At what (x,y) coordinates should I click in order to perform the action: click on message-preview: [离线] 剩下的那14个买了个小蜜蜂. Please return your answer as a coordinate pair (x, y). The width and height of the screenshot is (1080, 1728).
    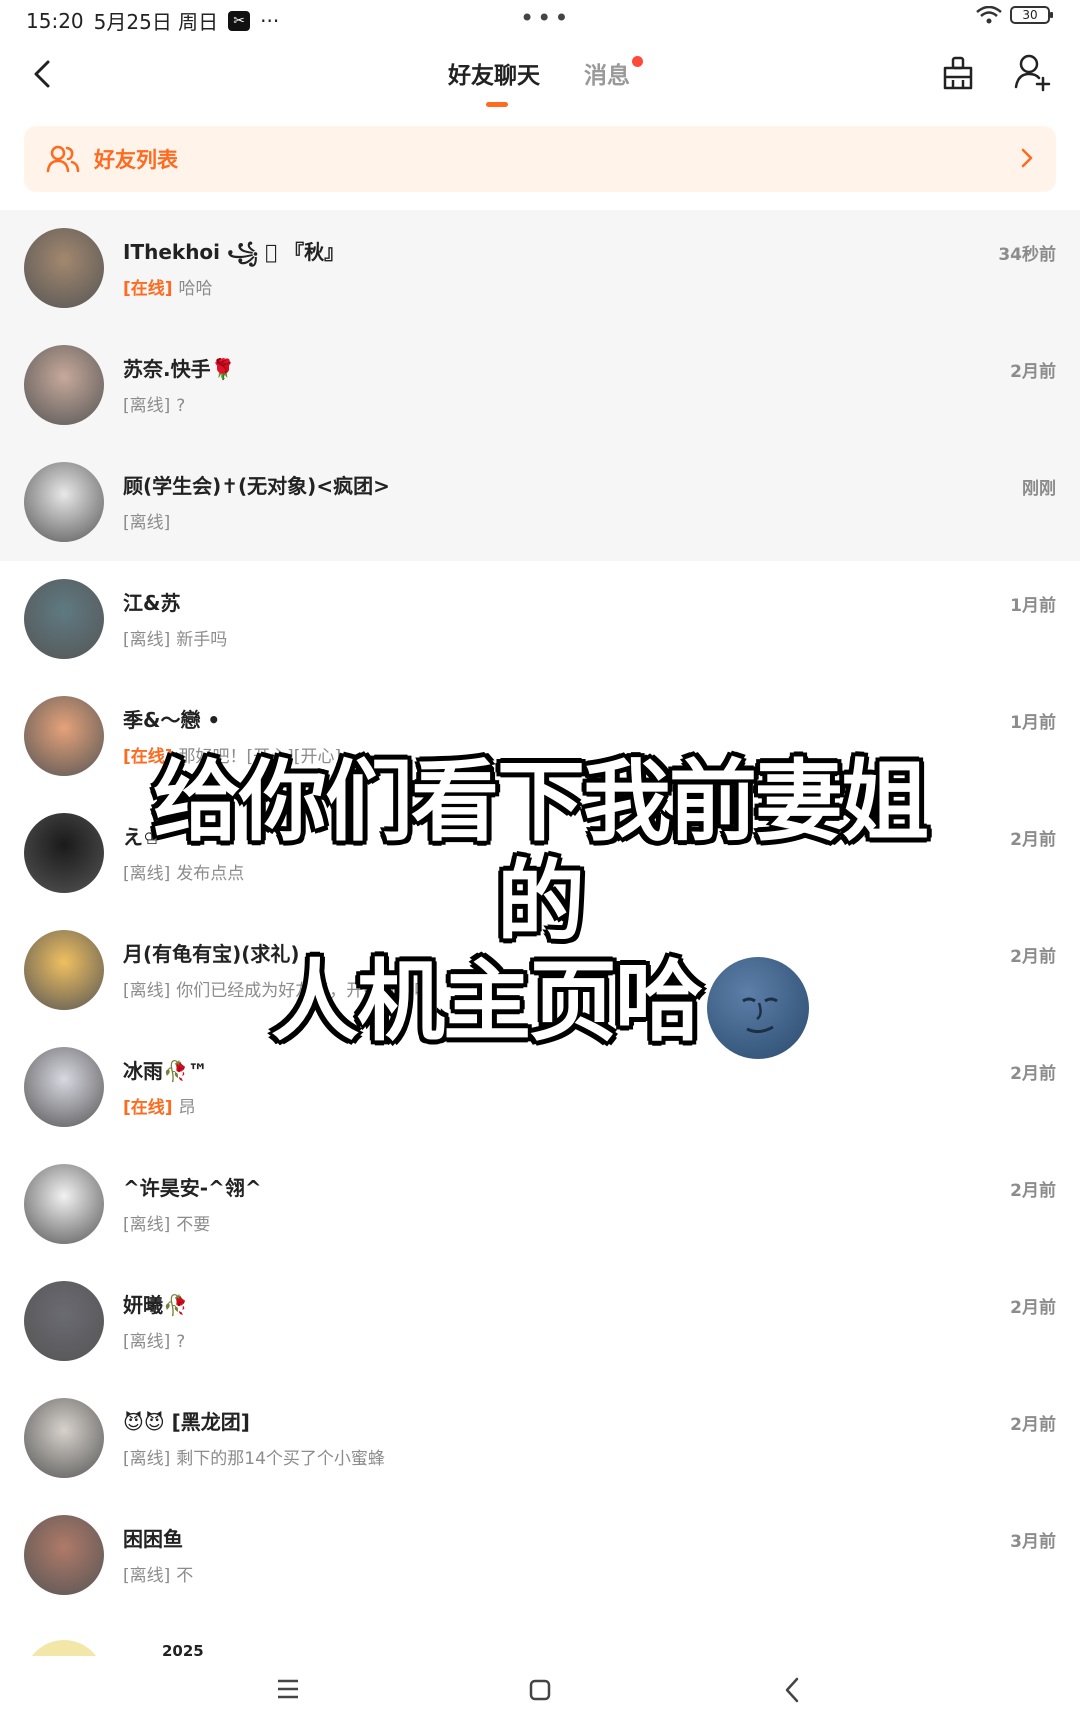
    Looking at the image, I should click on (254, 1456).